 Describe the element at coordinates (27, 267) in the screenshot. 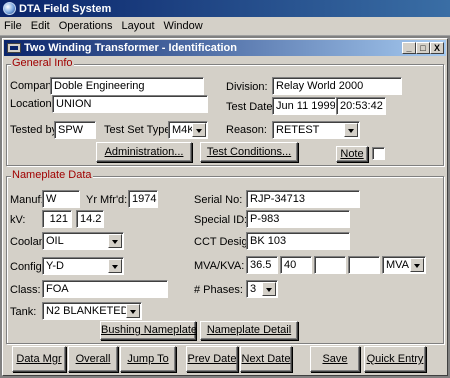

I see `config-label: Config:` at that location.